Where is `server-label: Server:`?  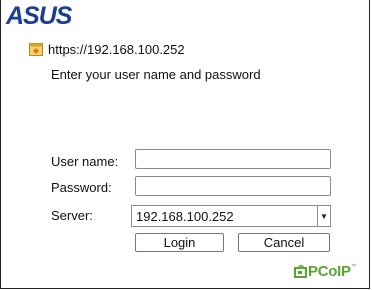
server-label: Server: is located at coordinates (72, 215).